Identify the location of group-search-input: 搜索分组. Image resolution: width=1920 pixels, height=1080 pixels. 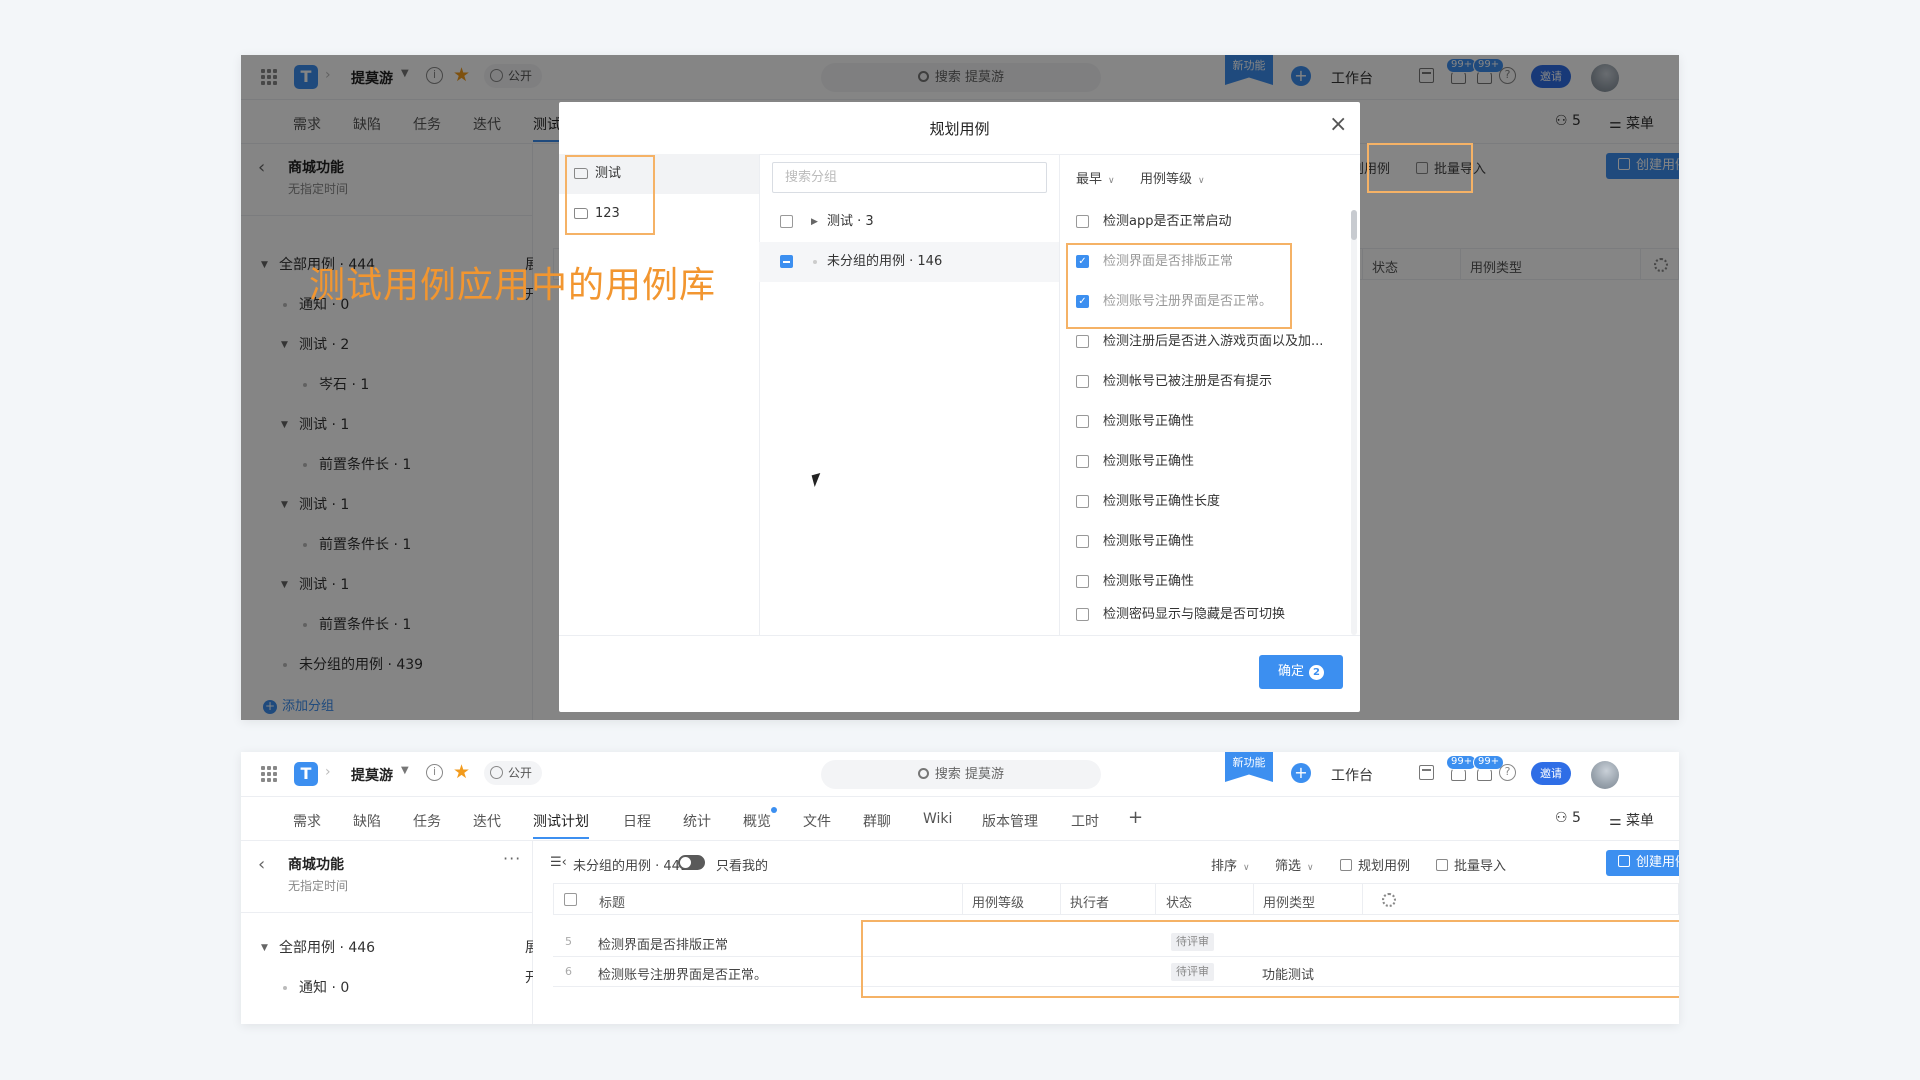
(909, 177).